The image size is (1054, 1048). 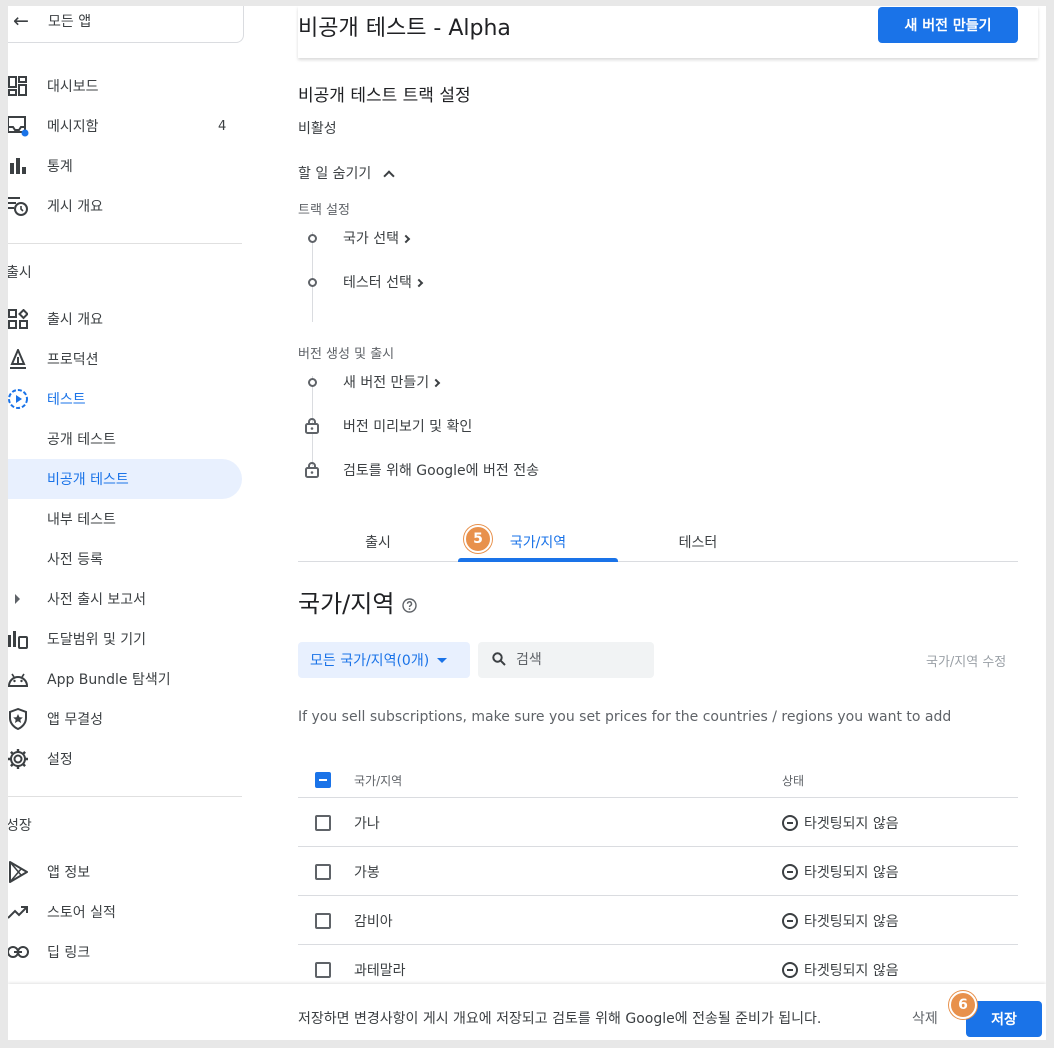 I want to click on sidebar-item-label: 설정, so click(x=60, y=760).